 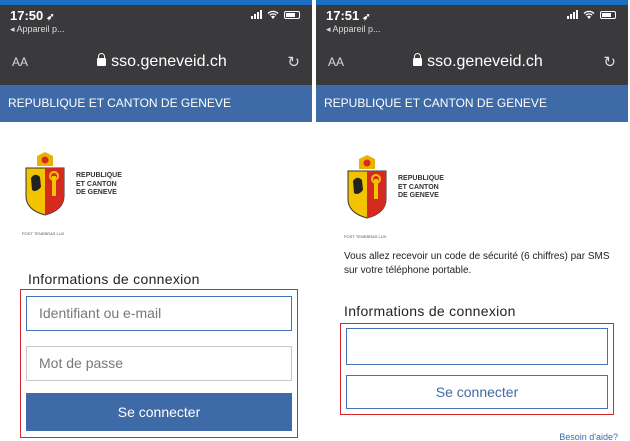 I want to click on status-time: 17:51 ➶, so click(x=348, y=15).